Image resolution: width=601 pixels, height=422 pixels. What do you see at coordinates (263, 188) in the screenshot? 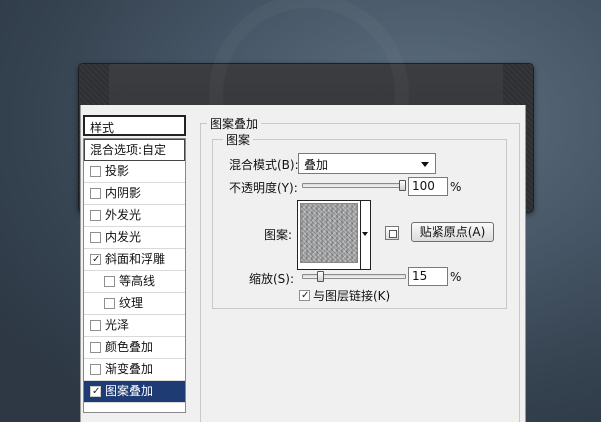
I see `opacity-label: 不透明度(Y):` at bounding box center [263, 188].